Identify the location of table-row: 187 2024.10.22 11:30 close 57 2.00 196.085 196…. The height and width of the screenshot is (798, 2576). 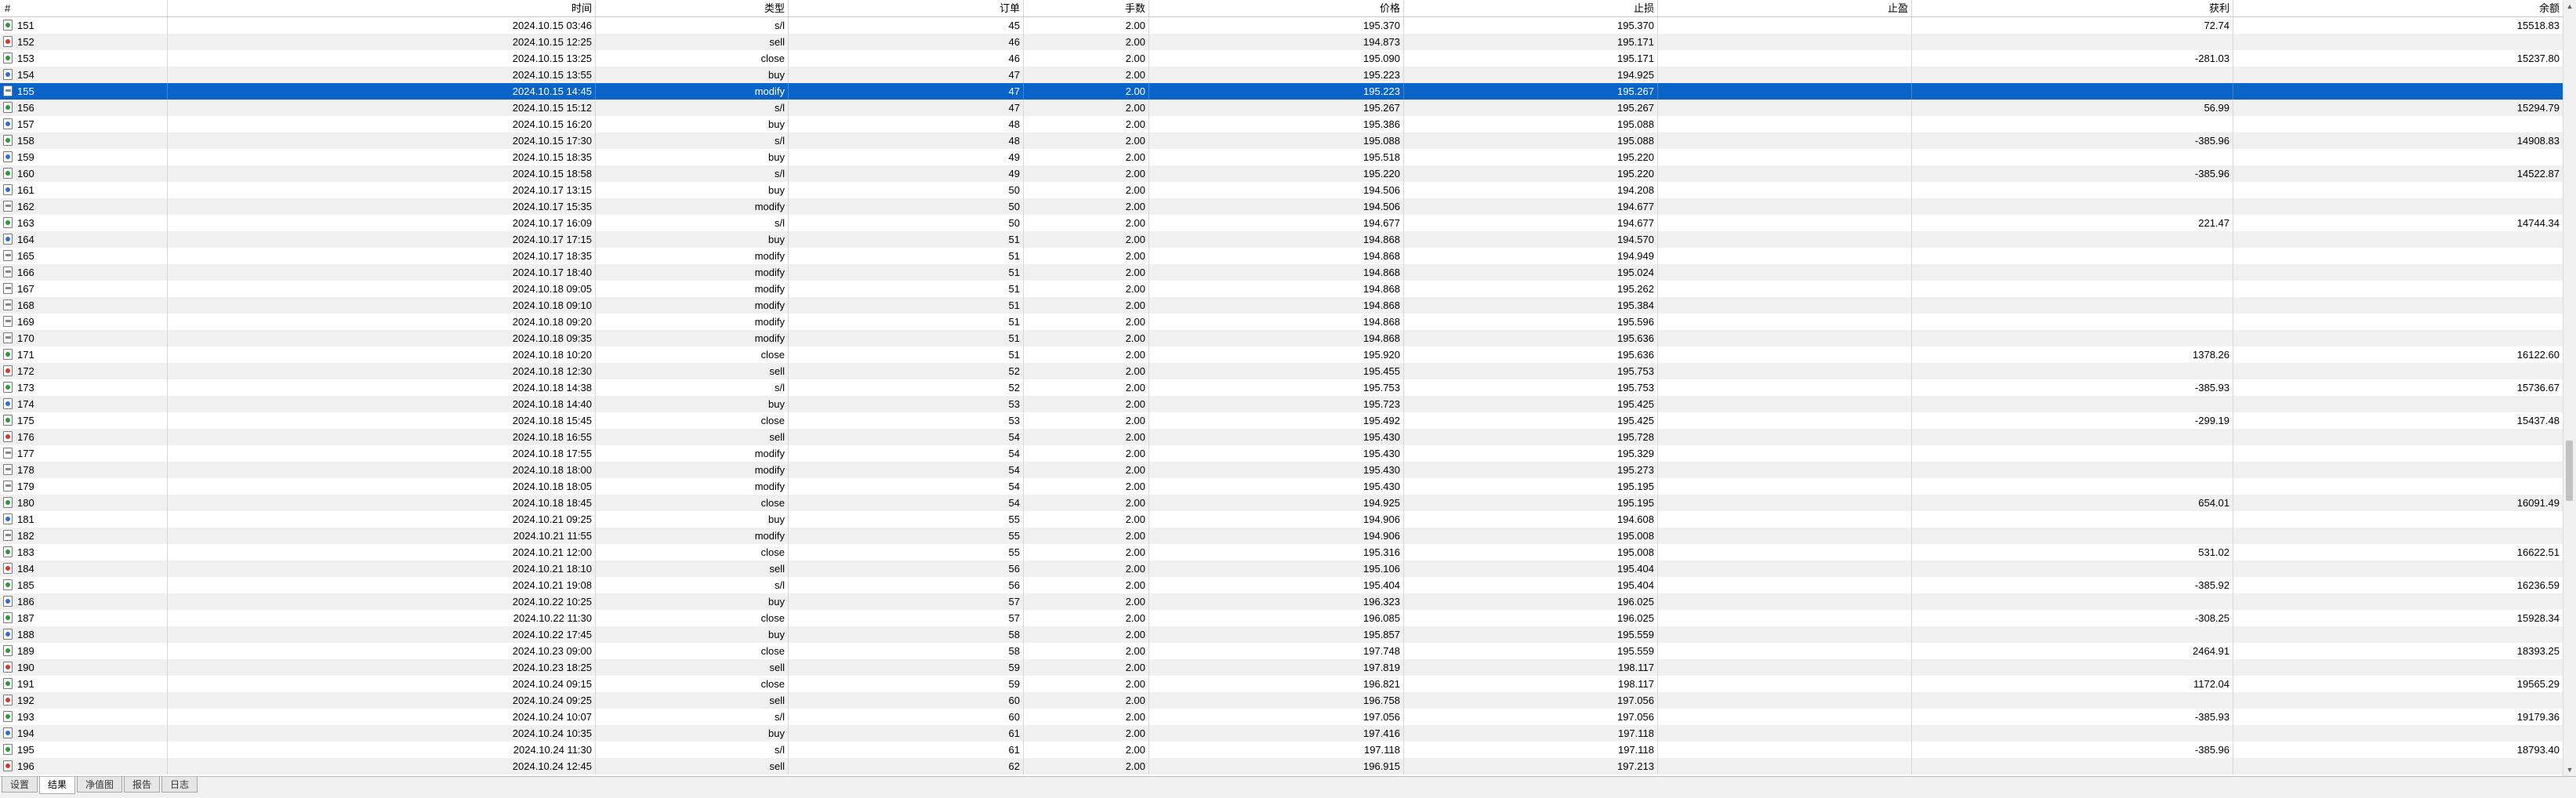
(1282, 618).